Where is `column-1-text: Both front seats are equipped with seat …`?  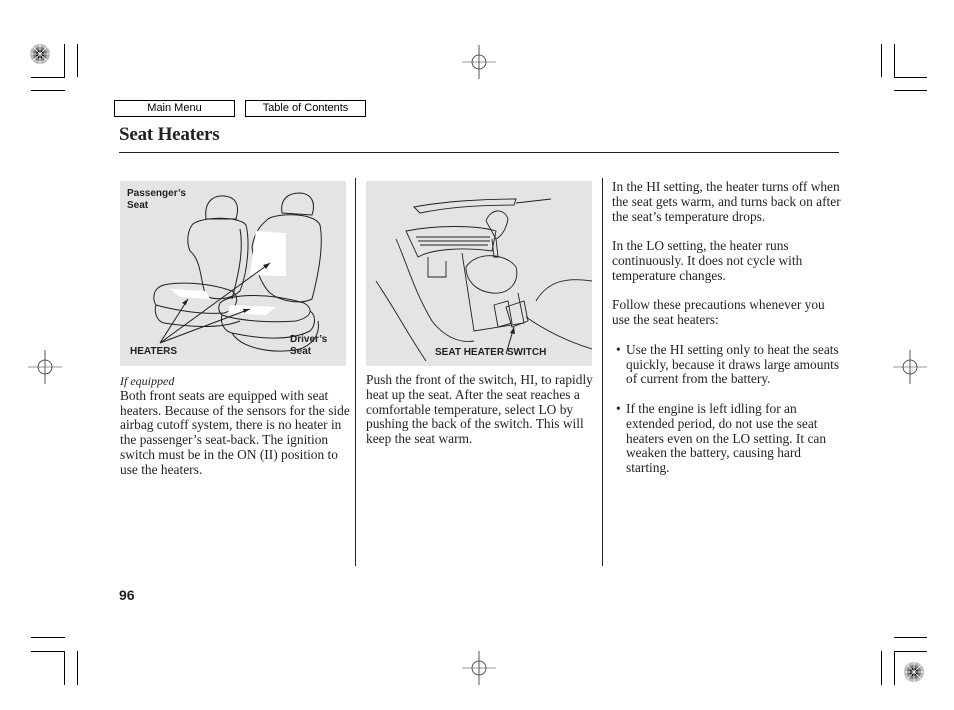 column-1-text: Both front seats are equipped with seat … is located at coordinates (235, 432).